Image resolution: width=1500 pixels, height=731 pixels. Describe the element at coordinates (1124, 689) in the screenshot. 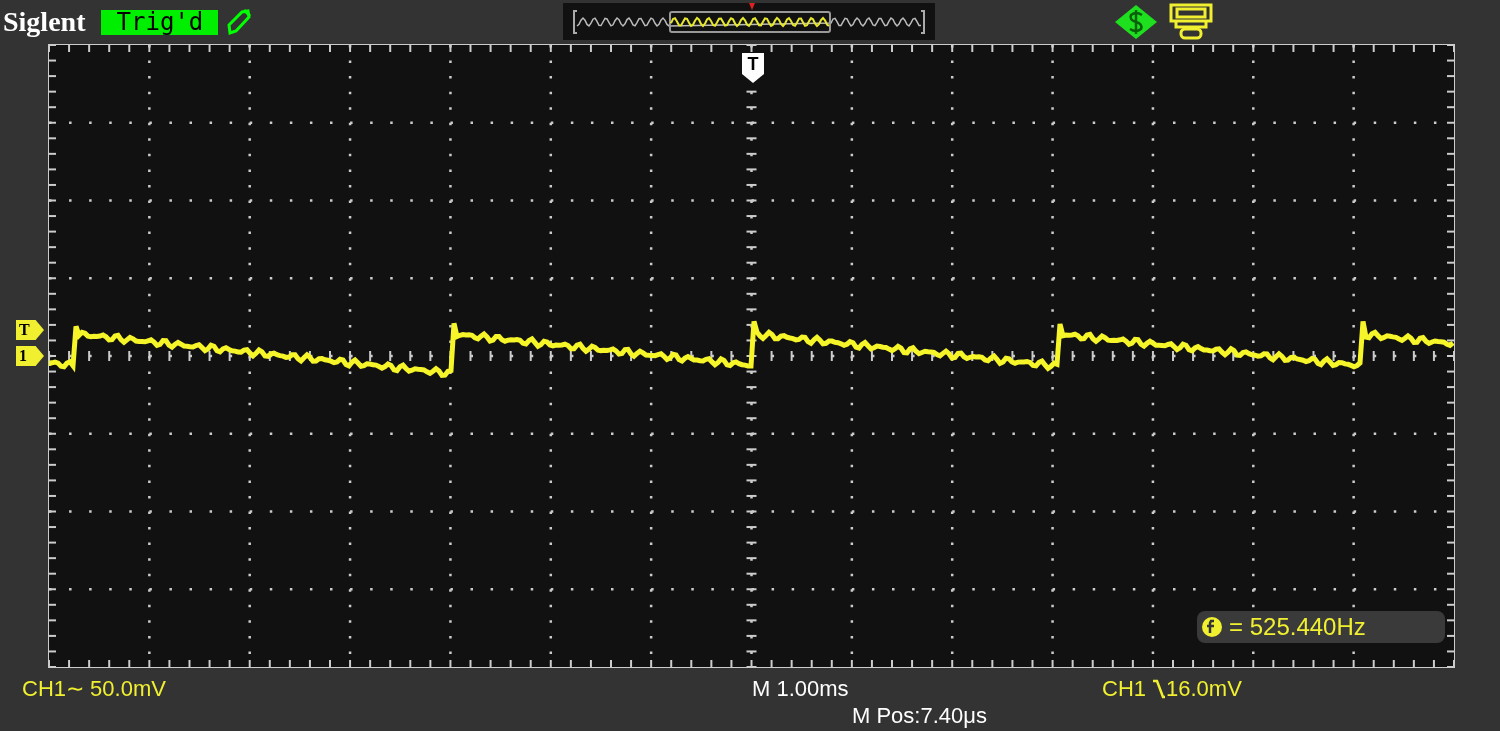

I see `trigger-source: CH1` at that location.